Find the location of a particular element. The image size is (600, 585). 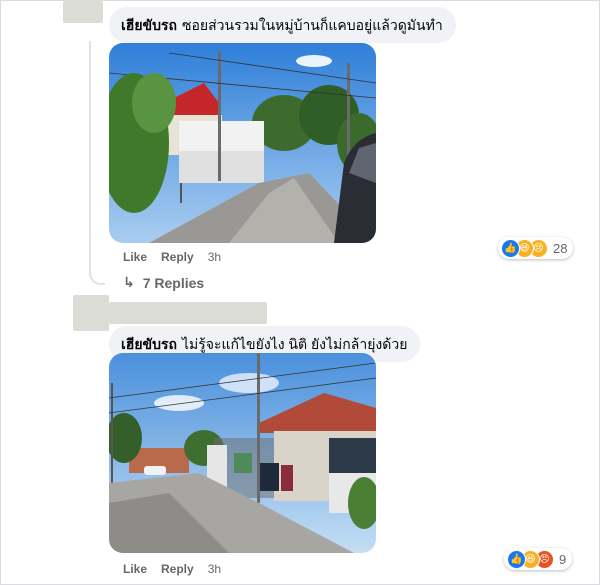

name-redacted is located at coordinates (188, 313).